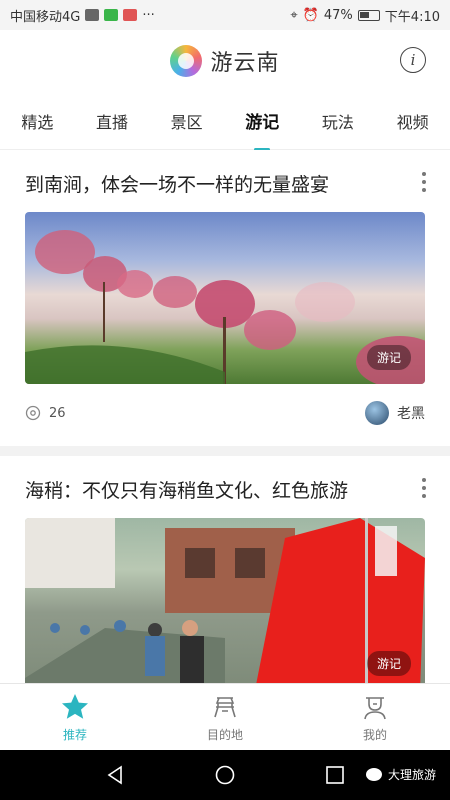 The image size is (450, 800). What do you see at coordinates (262, 126) in the screenshot?
I see `tab-travelogue: 游记` at bounding box center [262, 126].